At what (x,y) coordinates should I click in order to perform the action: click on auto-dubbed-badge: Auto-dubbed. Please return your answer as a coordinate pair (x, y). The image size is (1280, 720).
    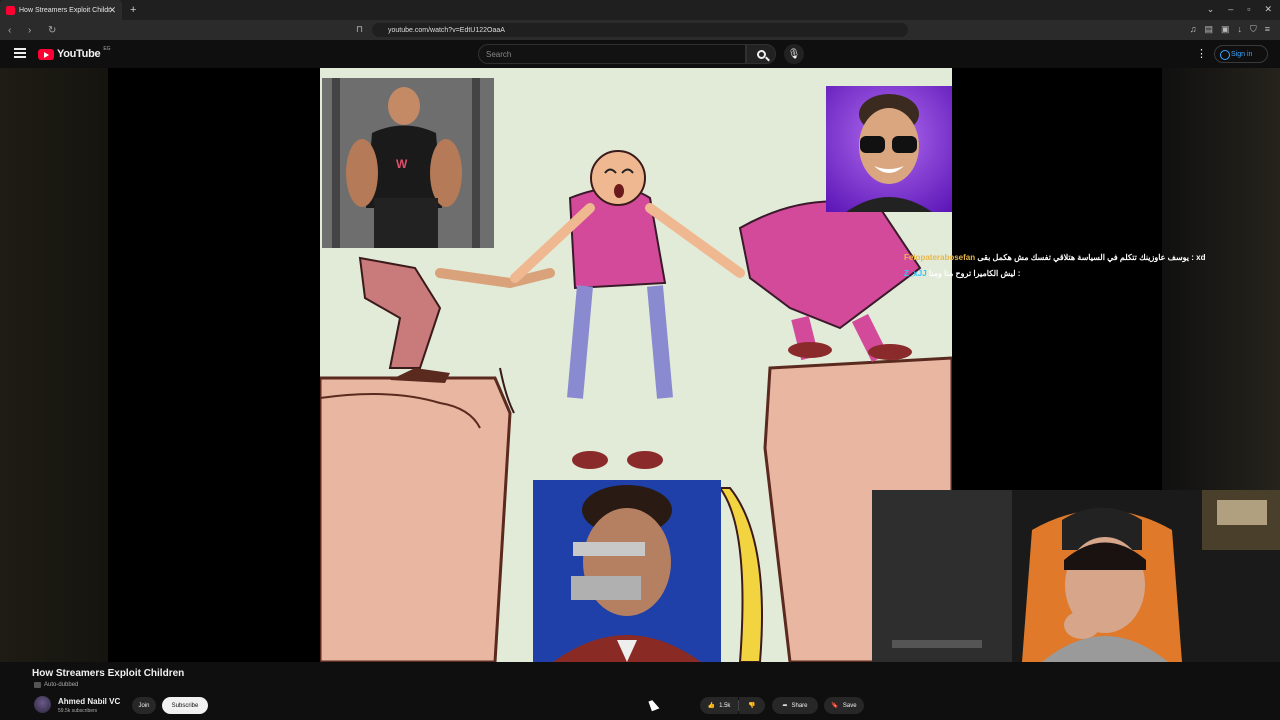
    Looking at the image, I should click on (56, 685).